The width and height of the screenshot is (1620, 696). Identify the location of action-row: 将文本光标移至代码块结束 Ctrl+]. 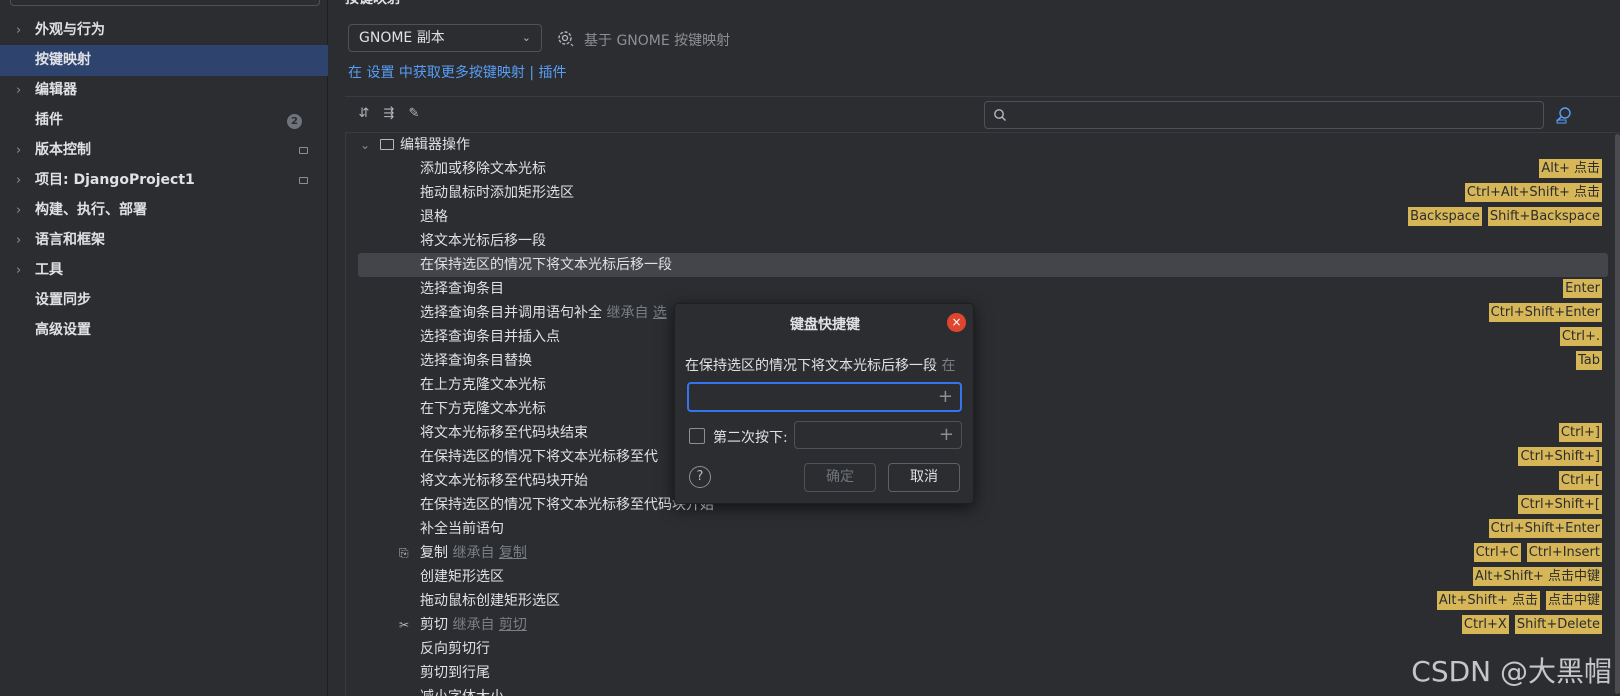
(977, 433).